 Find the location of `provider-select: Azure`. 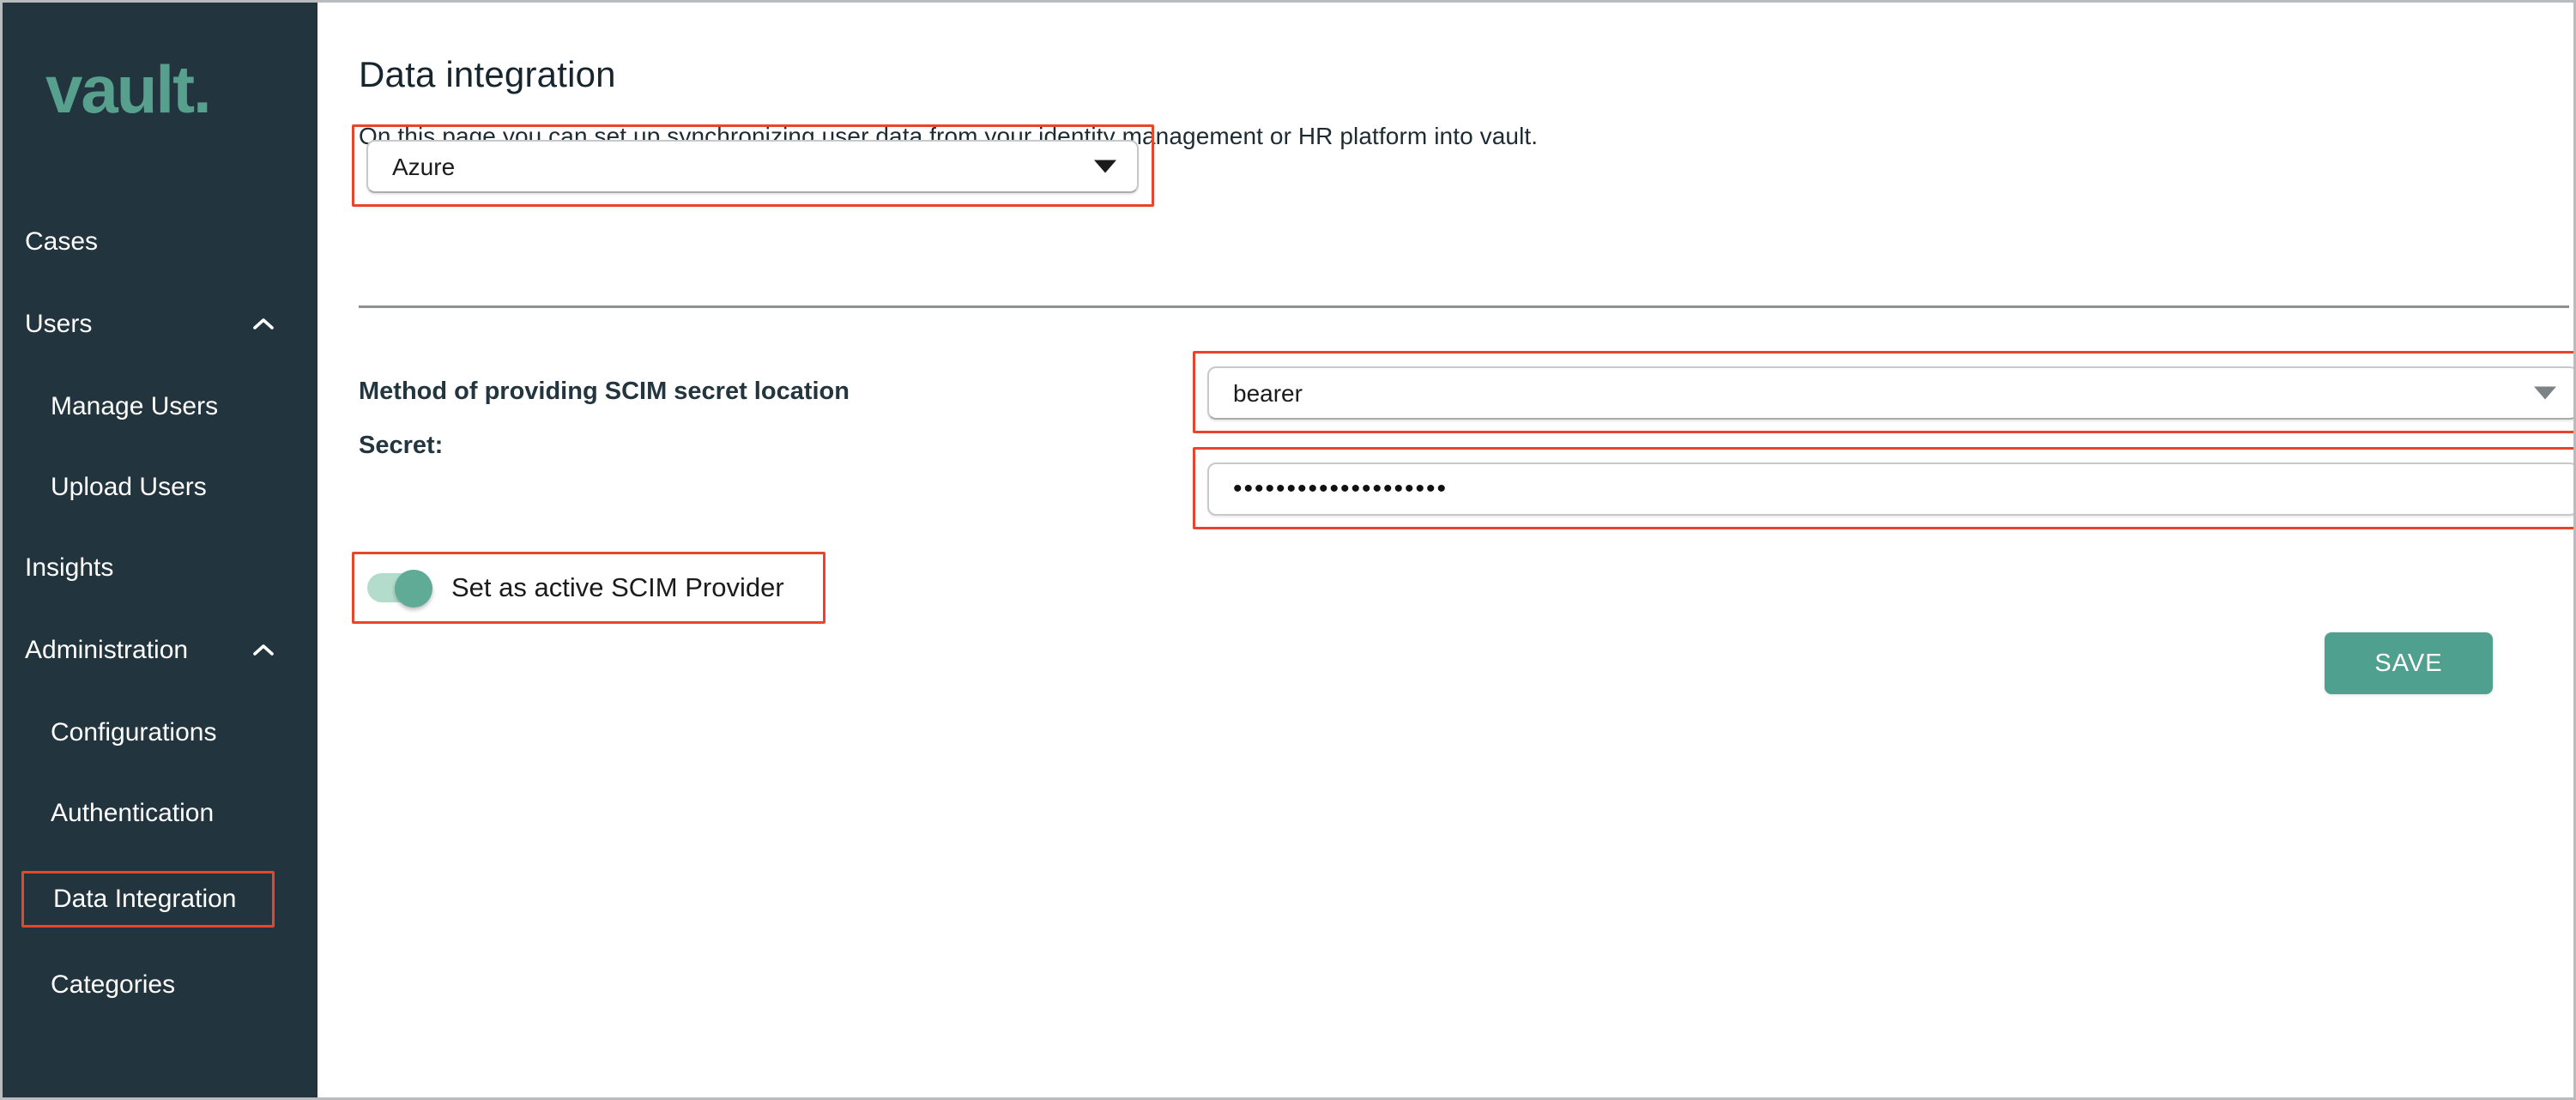

provider-select: Azure is located at coordinates (752, 167).